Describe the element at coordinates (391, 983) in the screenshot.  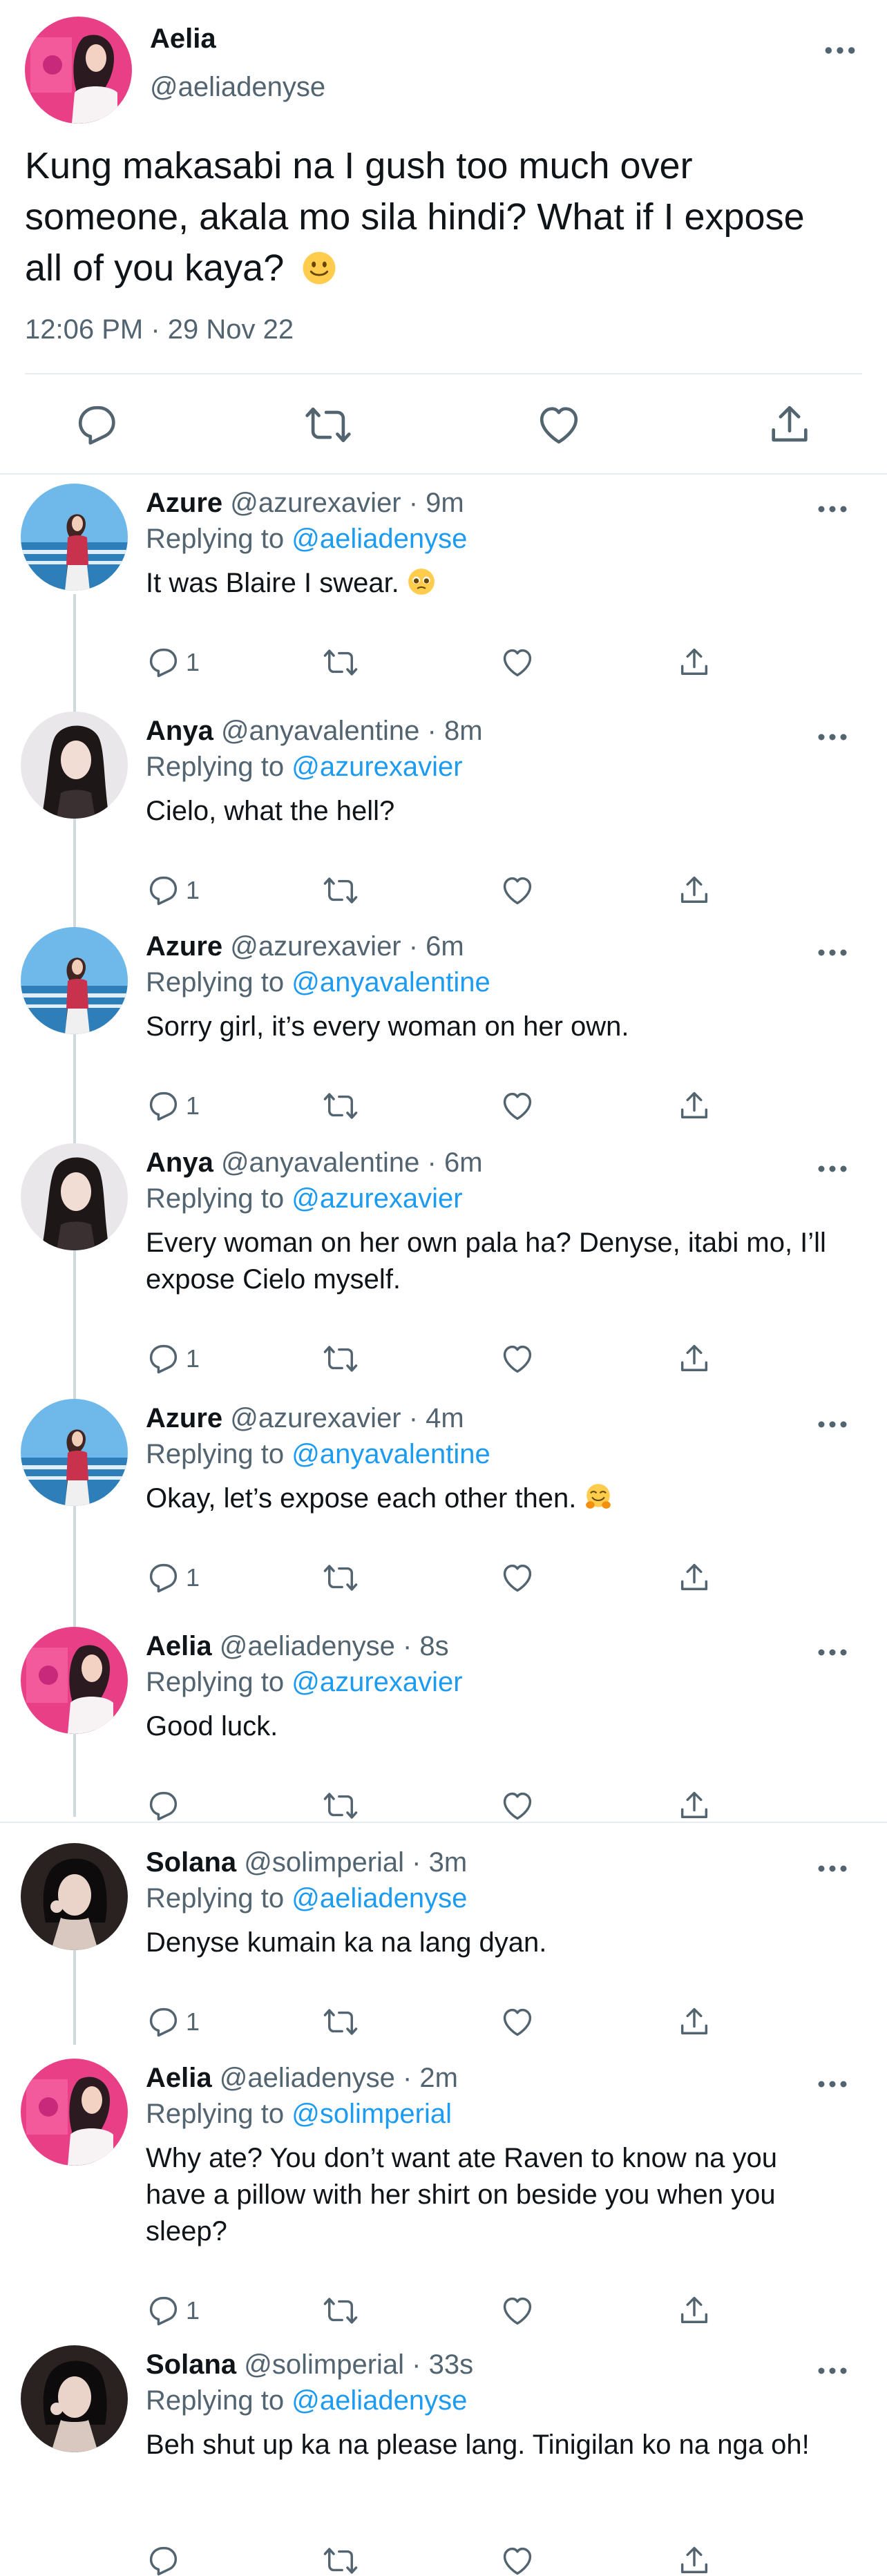
I see `replying-to-handle: @anyavalentine` at that location.